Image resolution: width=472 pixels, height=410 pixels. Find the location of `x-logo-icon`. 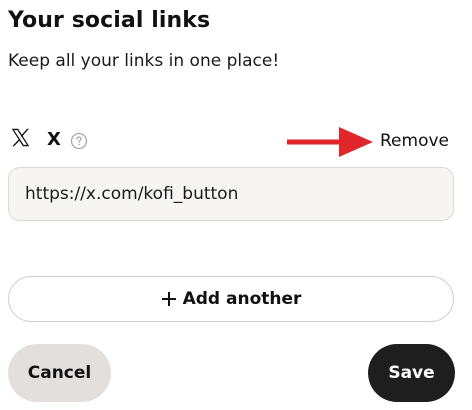

x-logo-icon is located at coordinates (20, 137).